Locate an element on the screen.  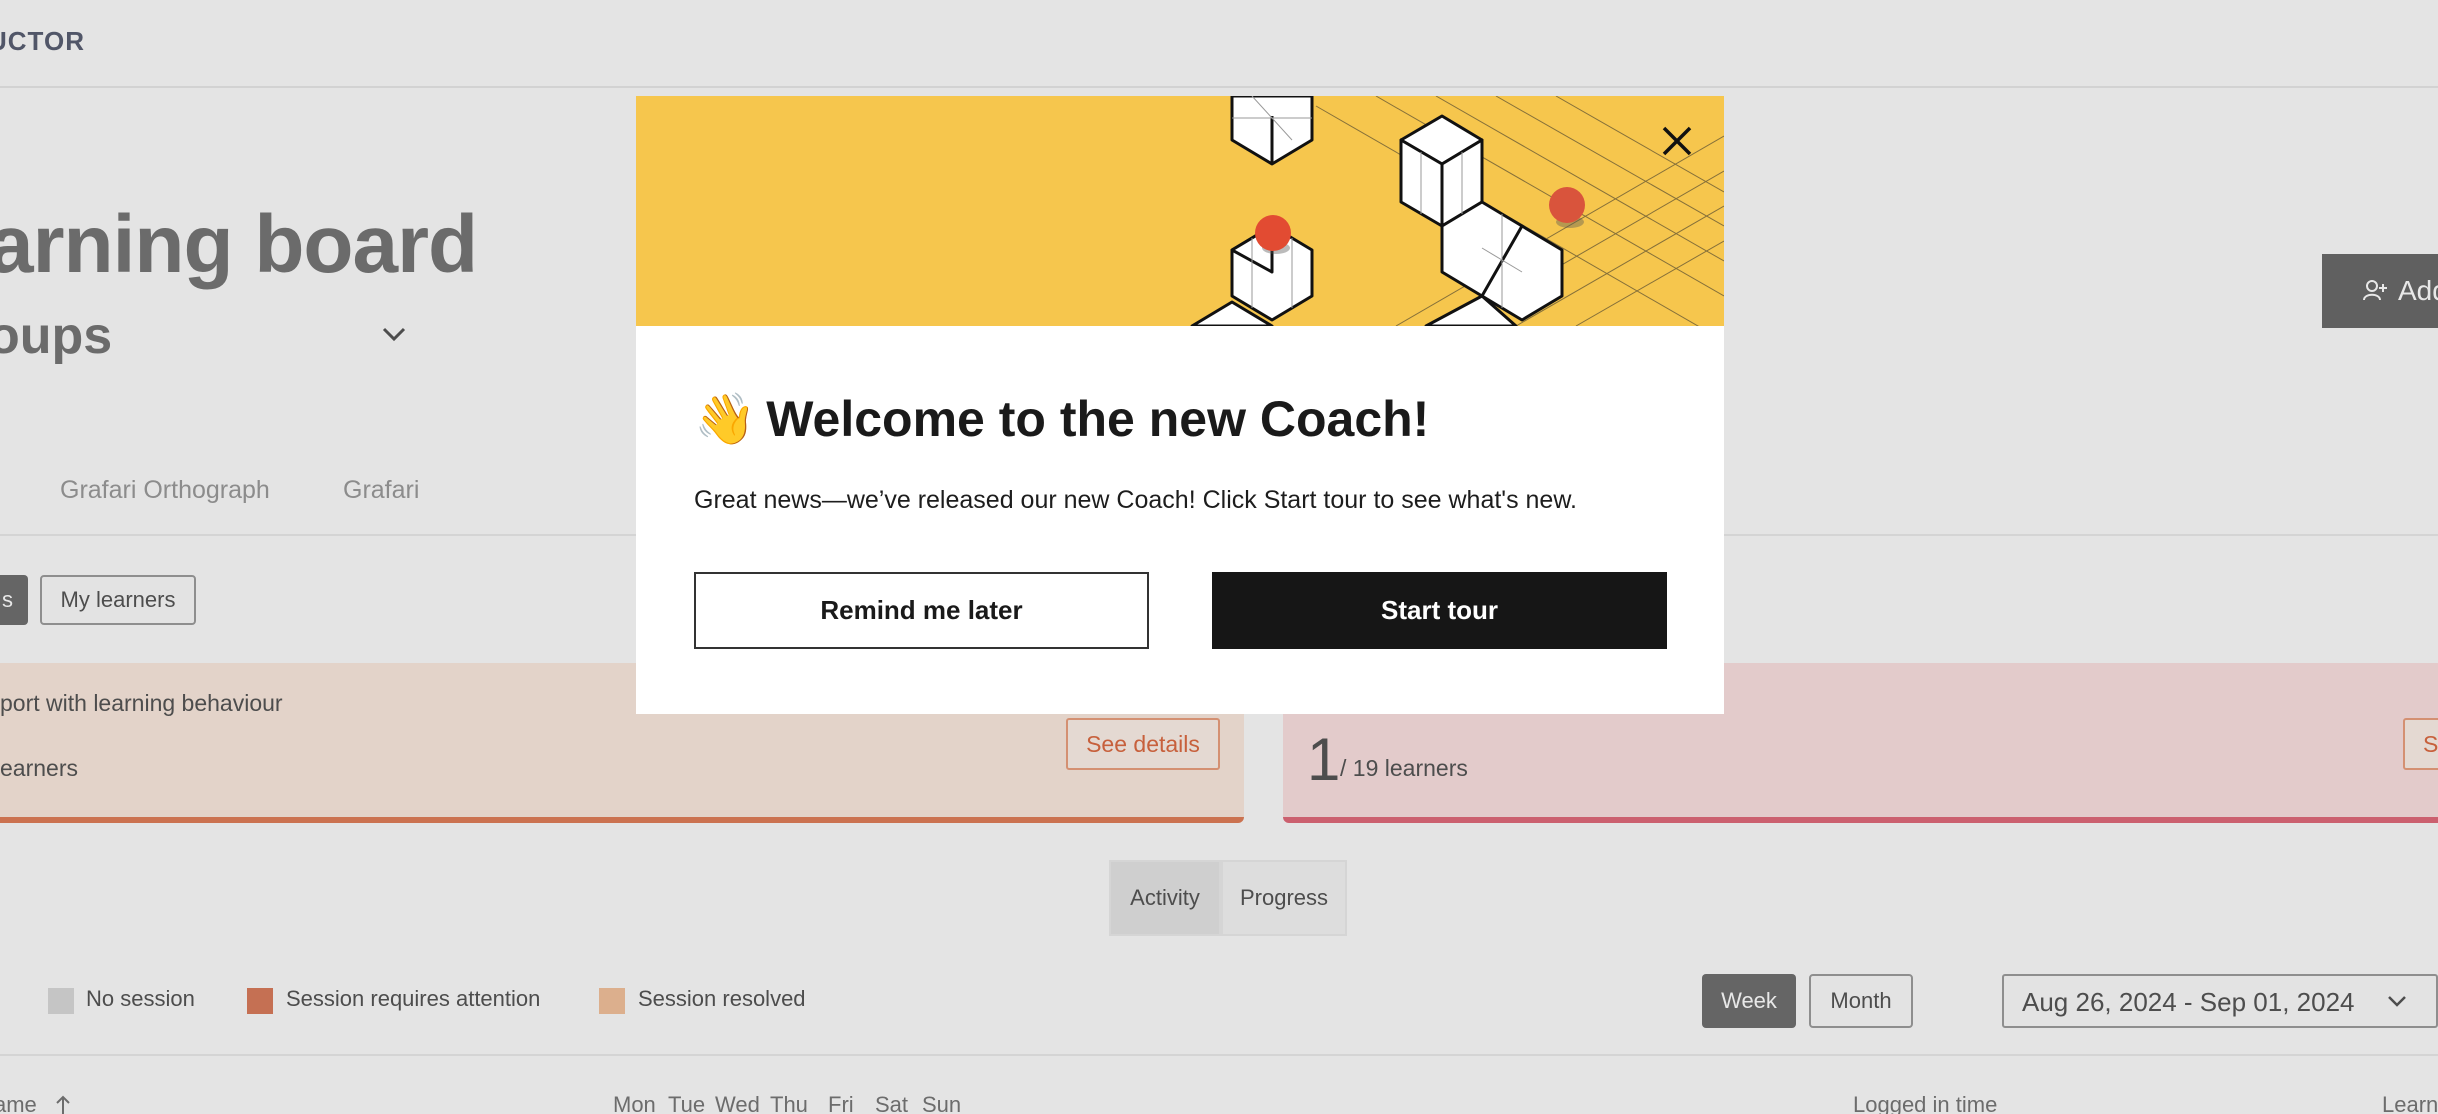
modal-title-row: 👋 Welcome to the new Coach! is located at coordinates (1061, 419).